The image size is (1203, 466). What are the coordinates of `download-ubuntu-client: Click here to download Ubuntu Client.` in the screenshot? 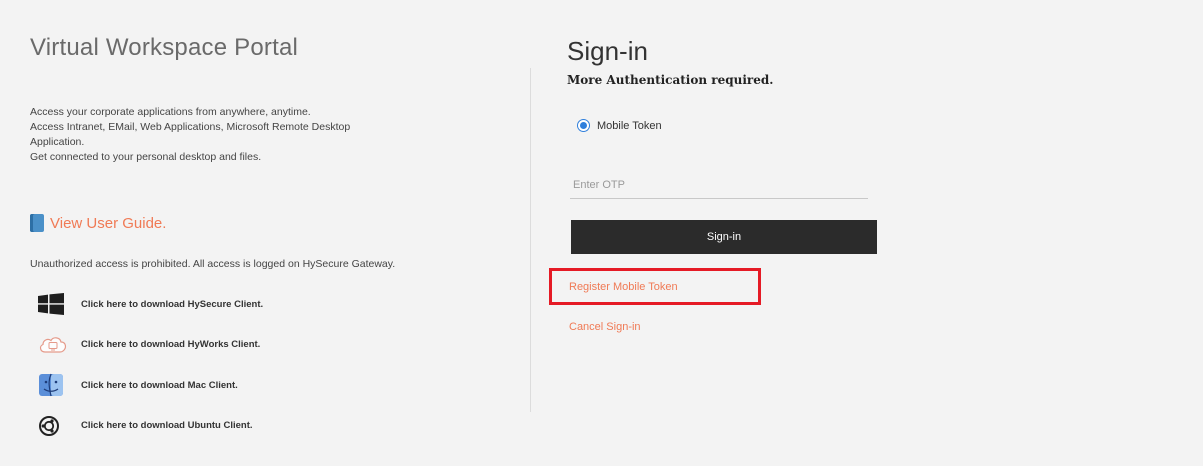 It's located at (150, 425).